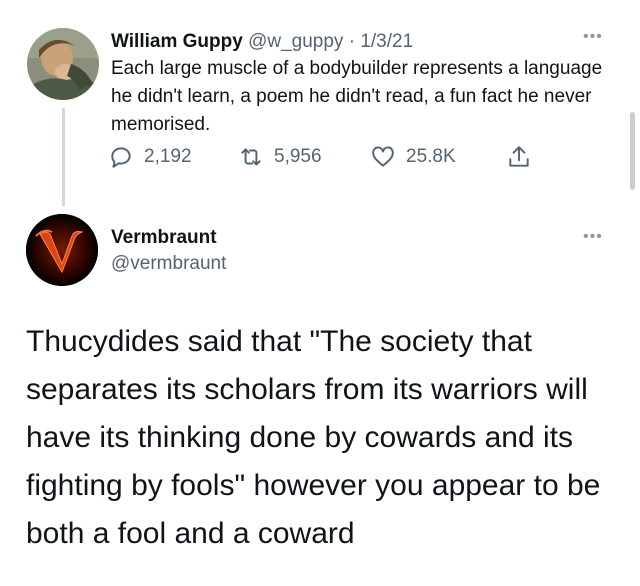 This screenshot has height=586, width=640. Describe the element at coordinates (298, 156) in the screenshot. I see `retweet-count: 5,956` at that location.